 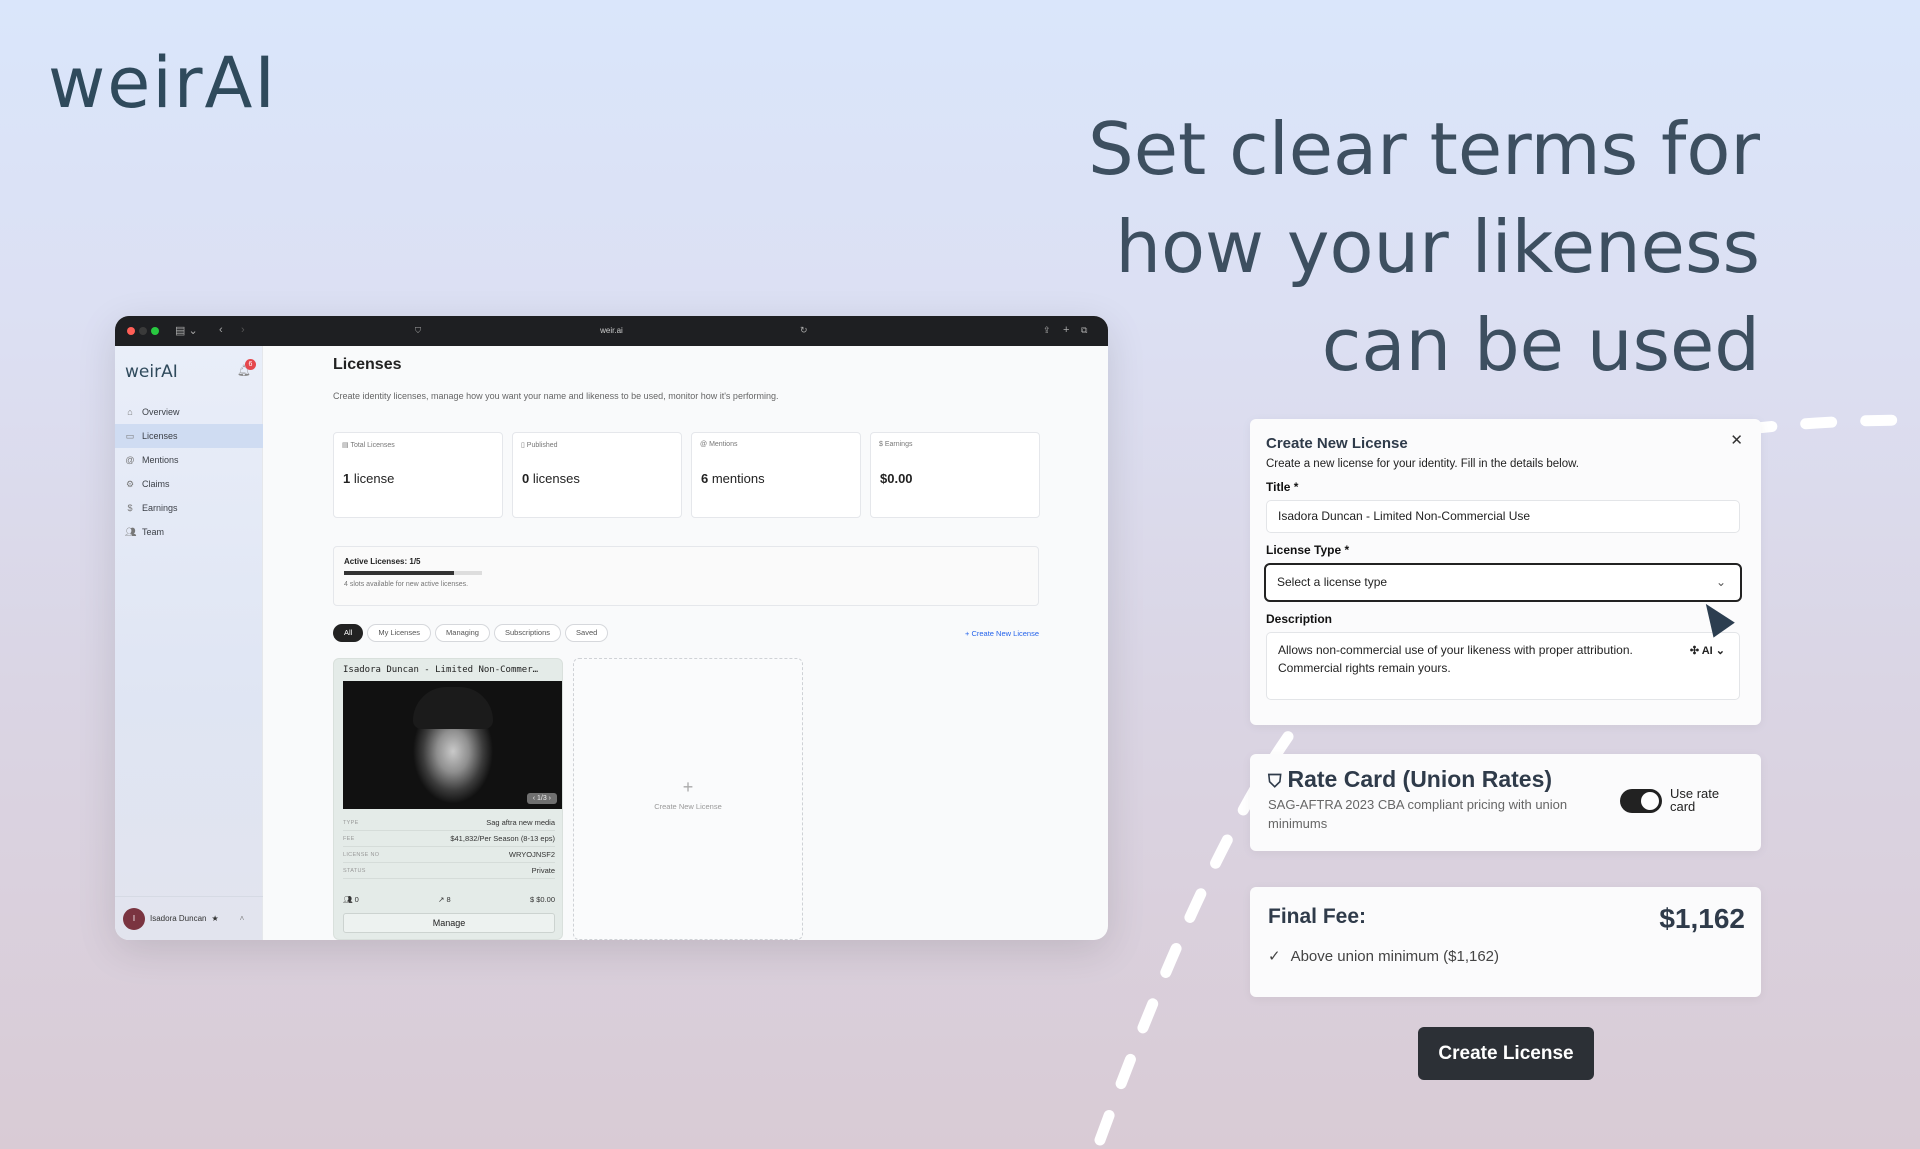 What do you see at coordinates (531, 854) in the screenshot?
I see `meta-value: WRYOJNSF2` at bounding box center [531, 854].